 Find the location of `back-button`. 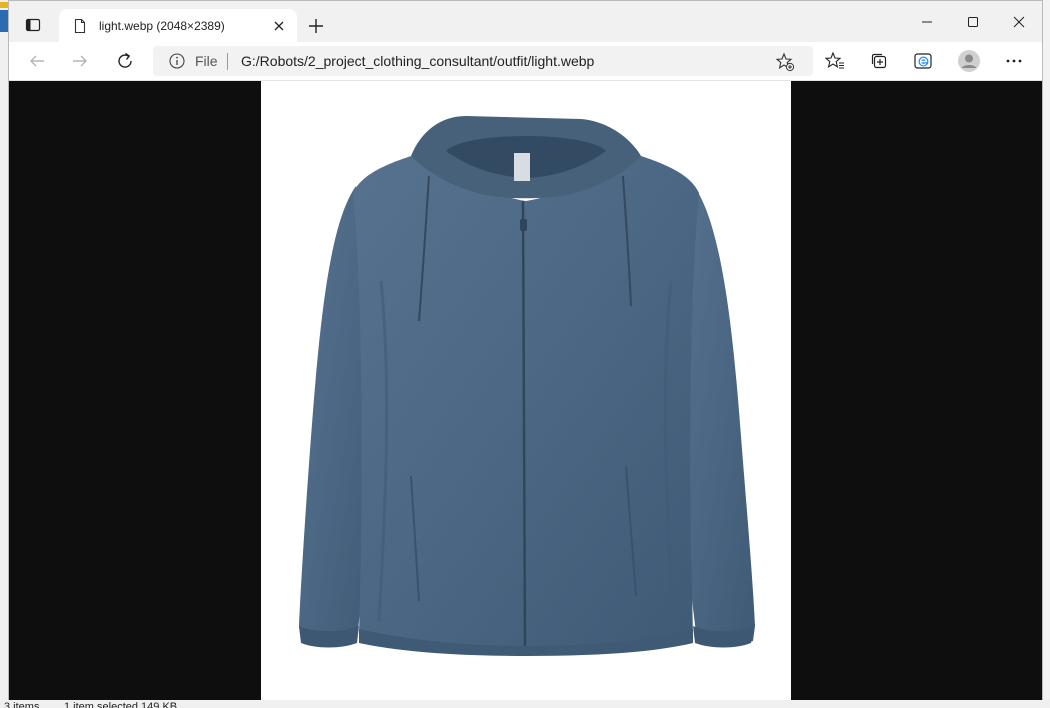

back-button is located at coordinates (37, 61).